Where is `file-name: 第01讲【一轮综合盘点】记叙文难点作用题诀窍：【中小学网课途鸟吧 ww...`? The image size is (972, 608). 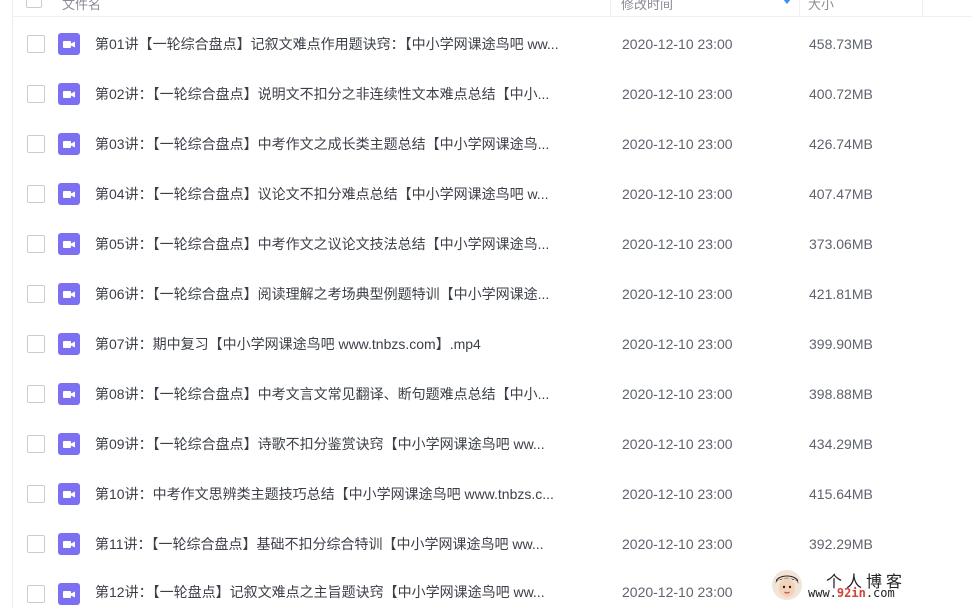 file-name: 第01讲【一轮综合盘点】记叙文难点作用题诀窍：【中小学网课途鸟吧 ww... is located at coordinates (347, 44).